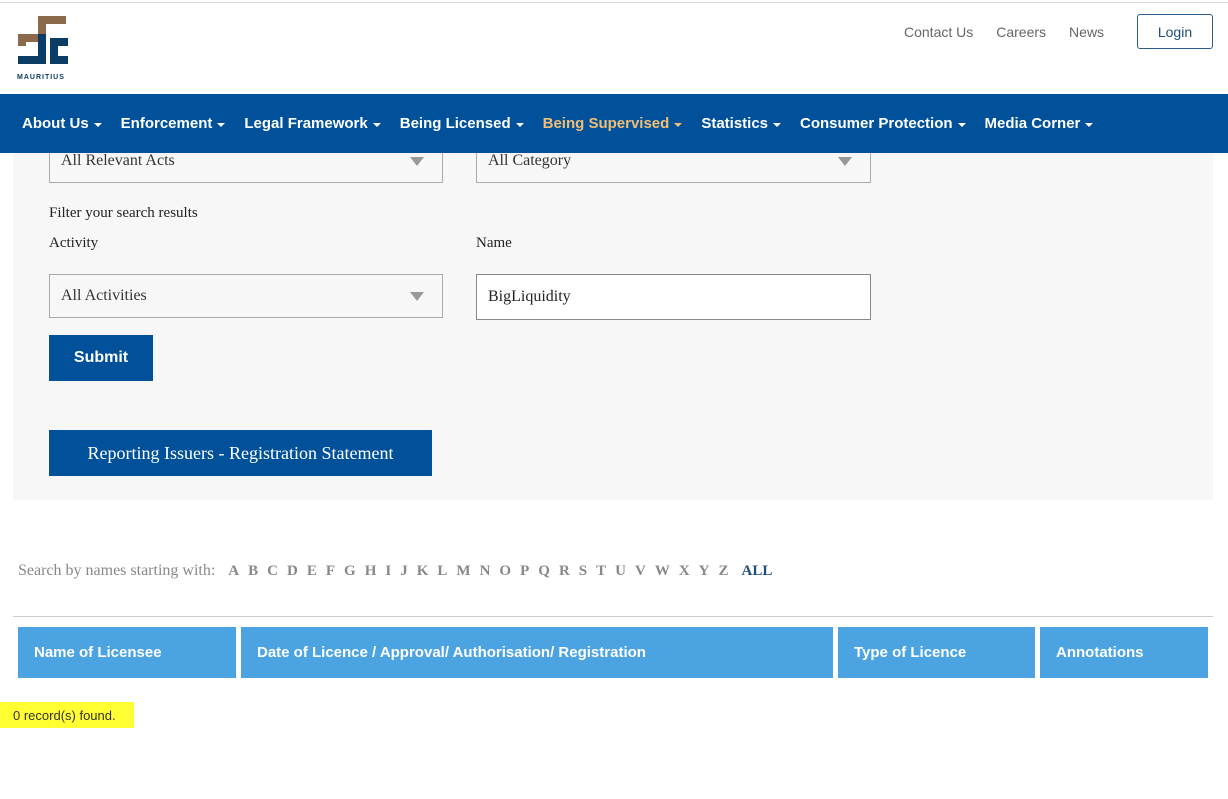 This screenshot has height=799, width=1228. Describe the element at coordinates (544, 571) in the screenshot. I see `letter-link-q: Q` at that location.